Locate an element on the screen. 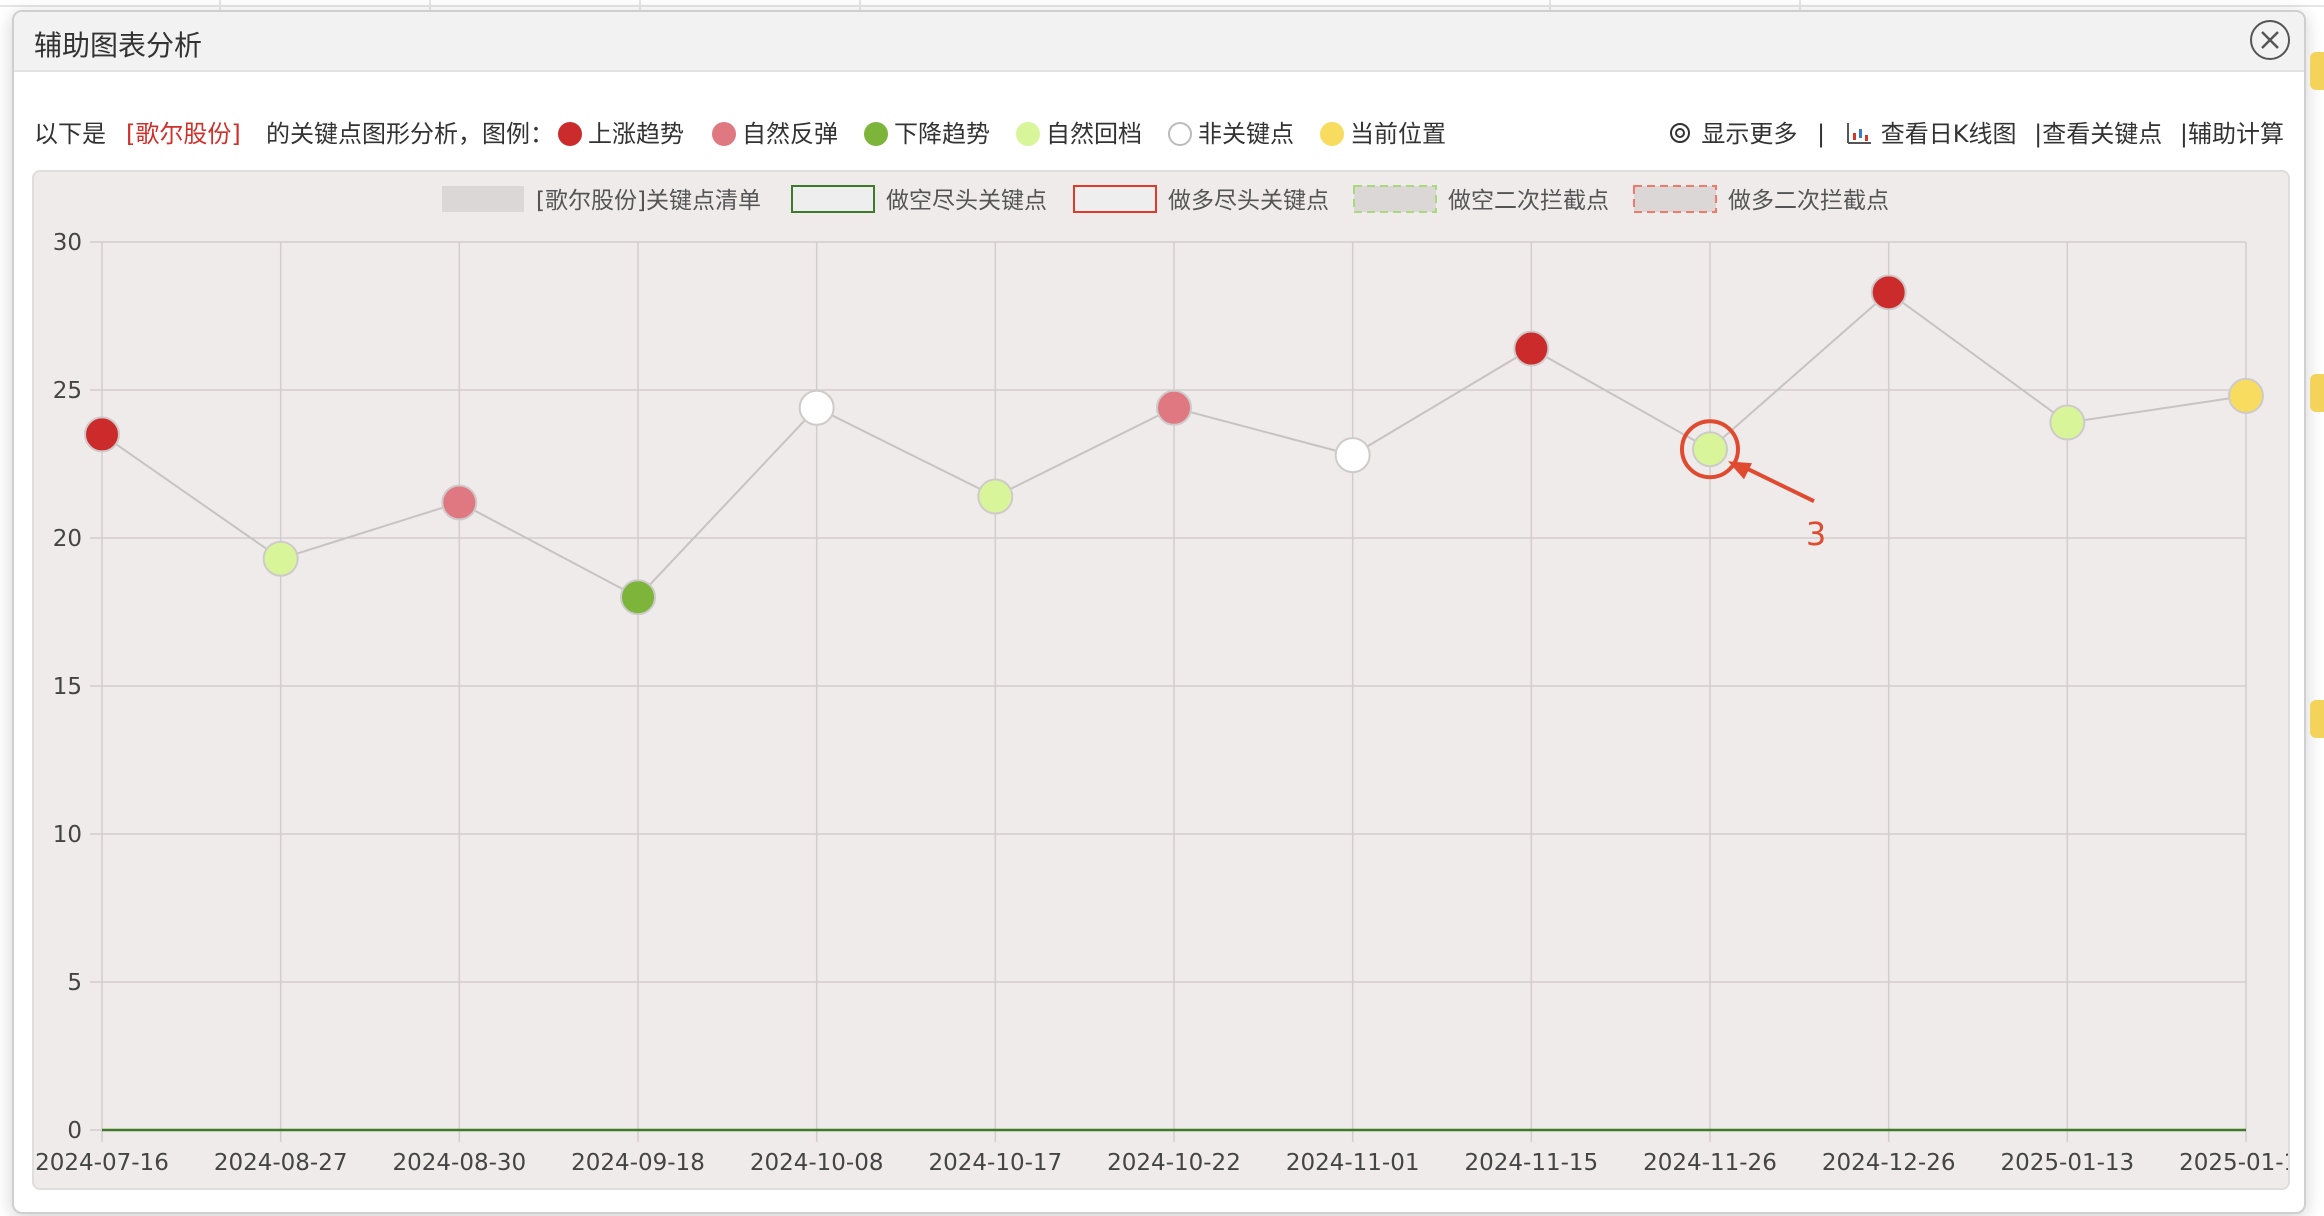 This screenshot has width=2324, height=1216. legend-prefix: 以下是 is located at coordinates (70, 134).